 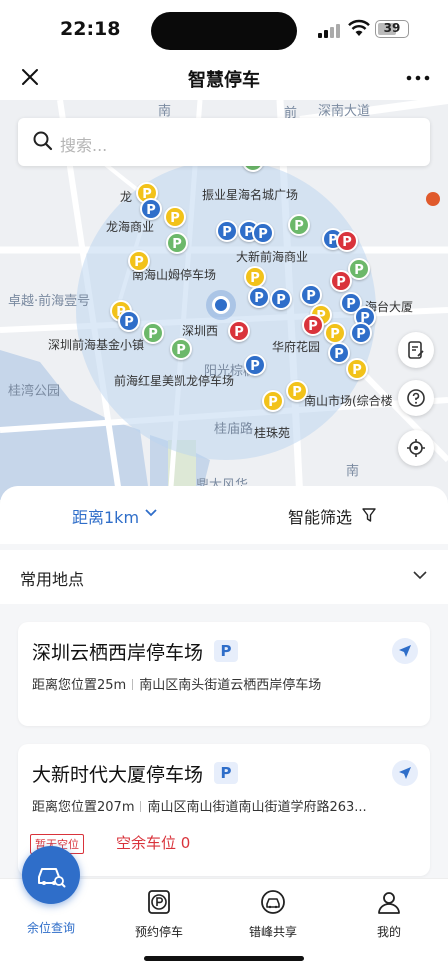 What do you see at coordinates (296, 347) in the screenshot?
I see `map-label-poi: 华府花园` at bounding box center [296, 347].